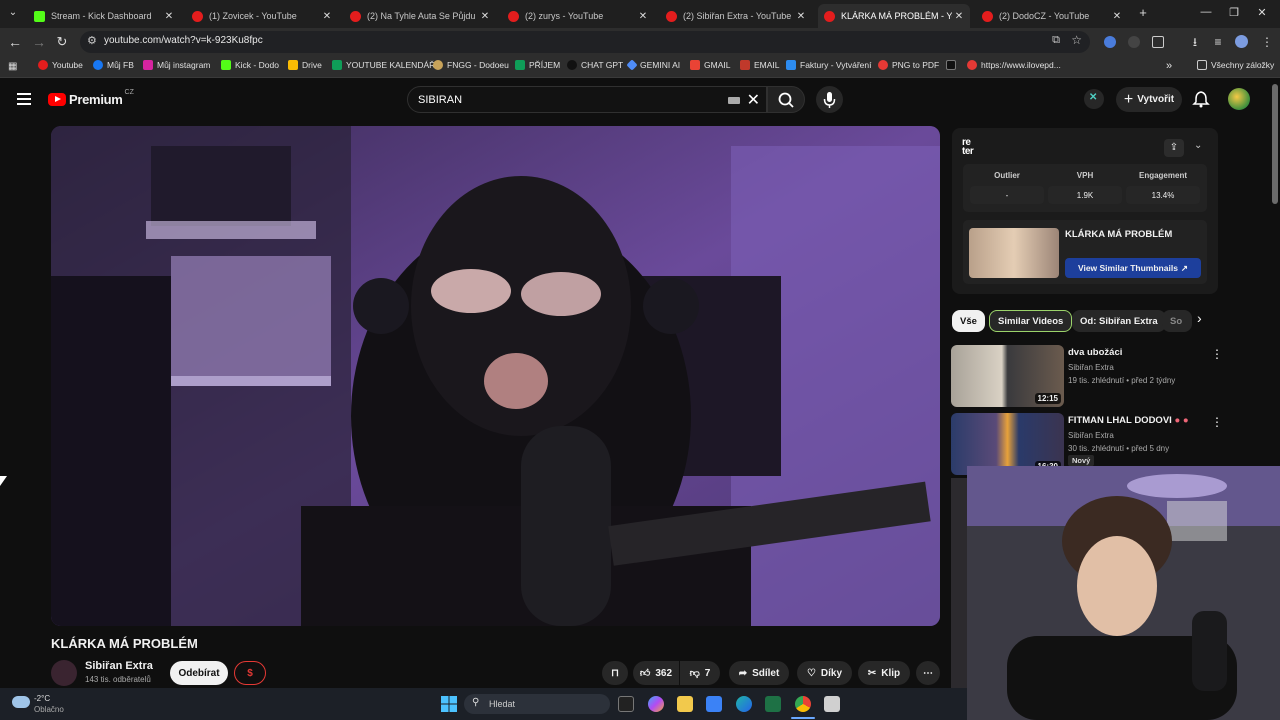  What do you see at coordinates (1119, 321) in the screenshot?
I see `chip-from-channel: Od: Sibiřan Extra` at bounding box center [1119, 321].